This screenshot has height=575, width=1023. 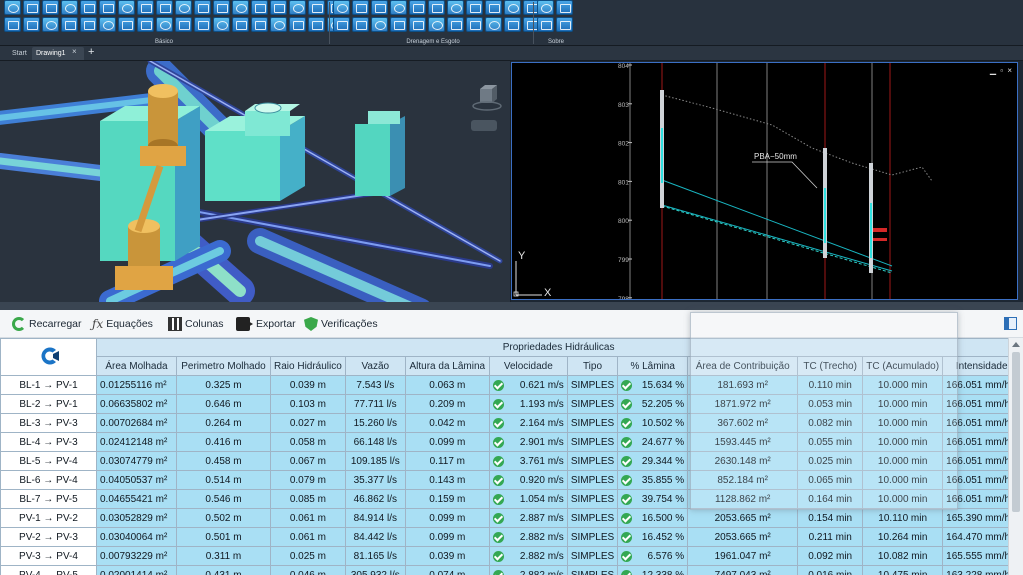 I want to click on grid-cell-area: 0.06635802 m², so click(x=136, y=404).